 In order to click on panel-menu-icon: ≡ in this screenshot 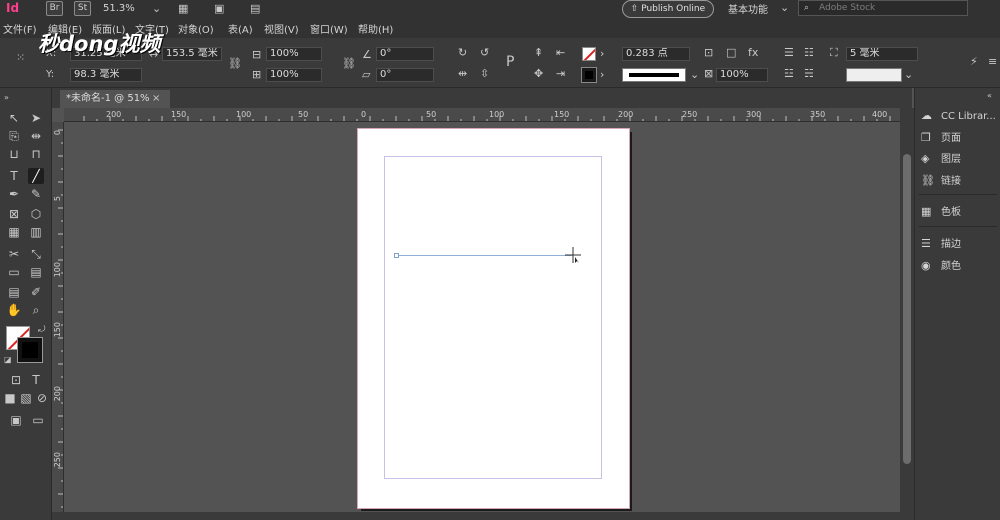, I will do `click(992, 62)`.